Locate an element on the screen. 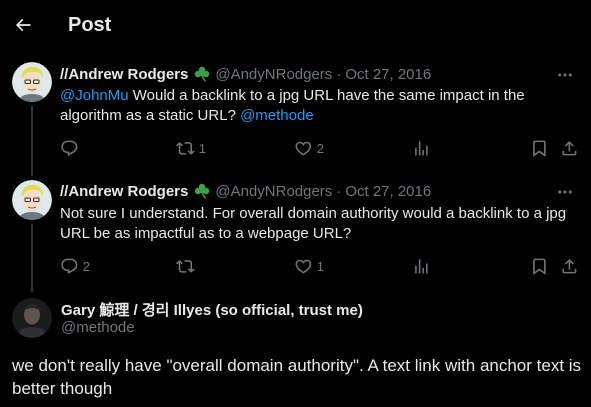  like-button: 2 is located at coordinates (309, 148).